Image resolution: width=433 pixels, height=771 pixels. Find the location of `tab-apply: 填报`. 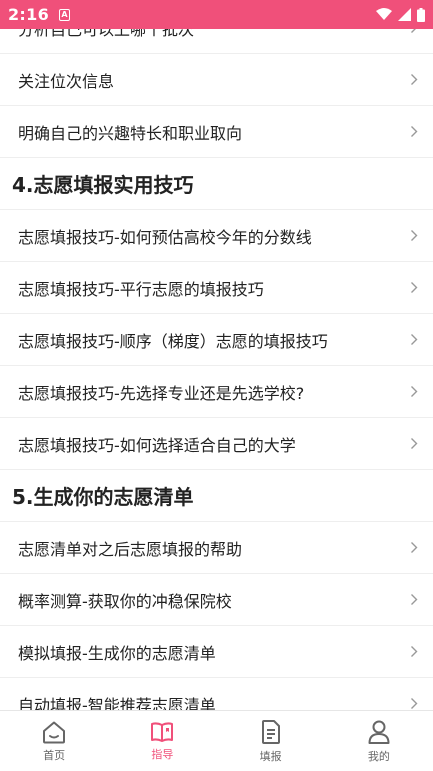

tab-apply: 填报 is located at coordinates (271, 741).